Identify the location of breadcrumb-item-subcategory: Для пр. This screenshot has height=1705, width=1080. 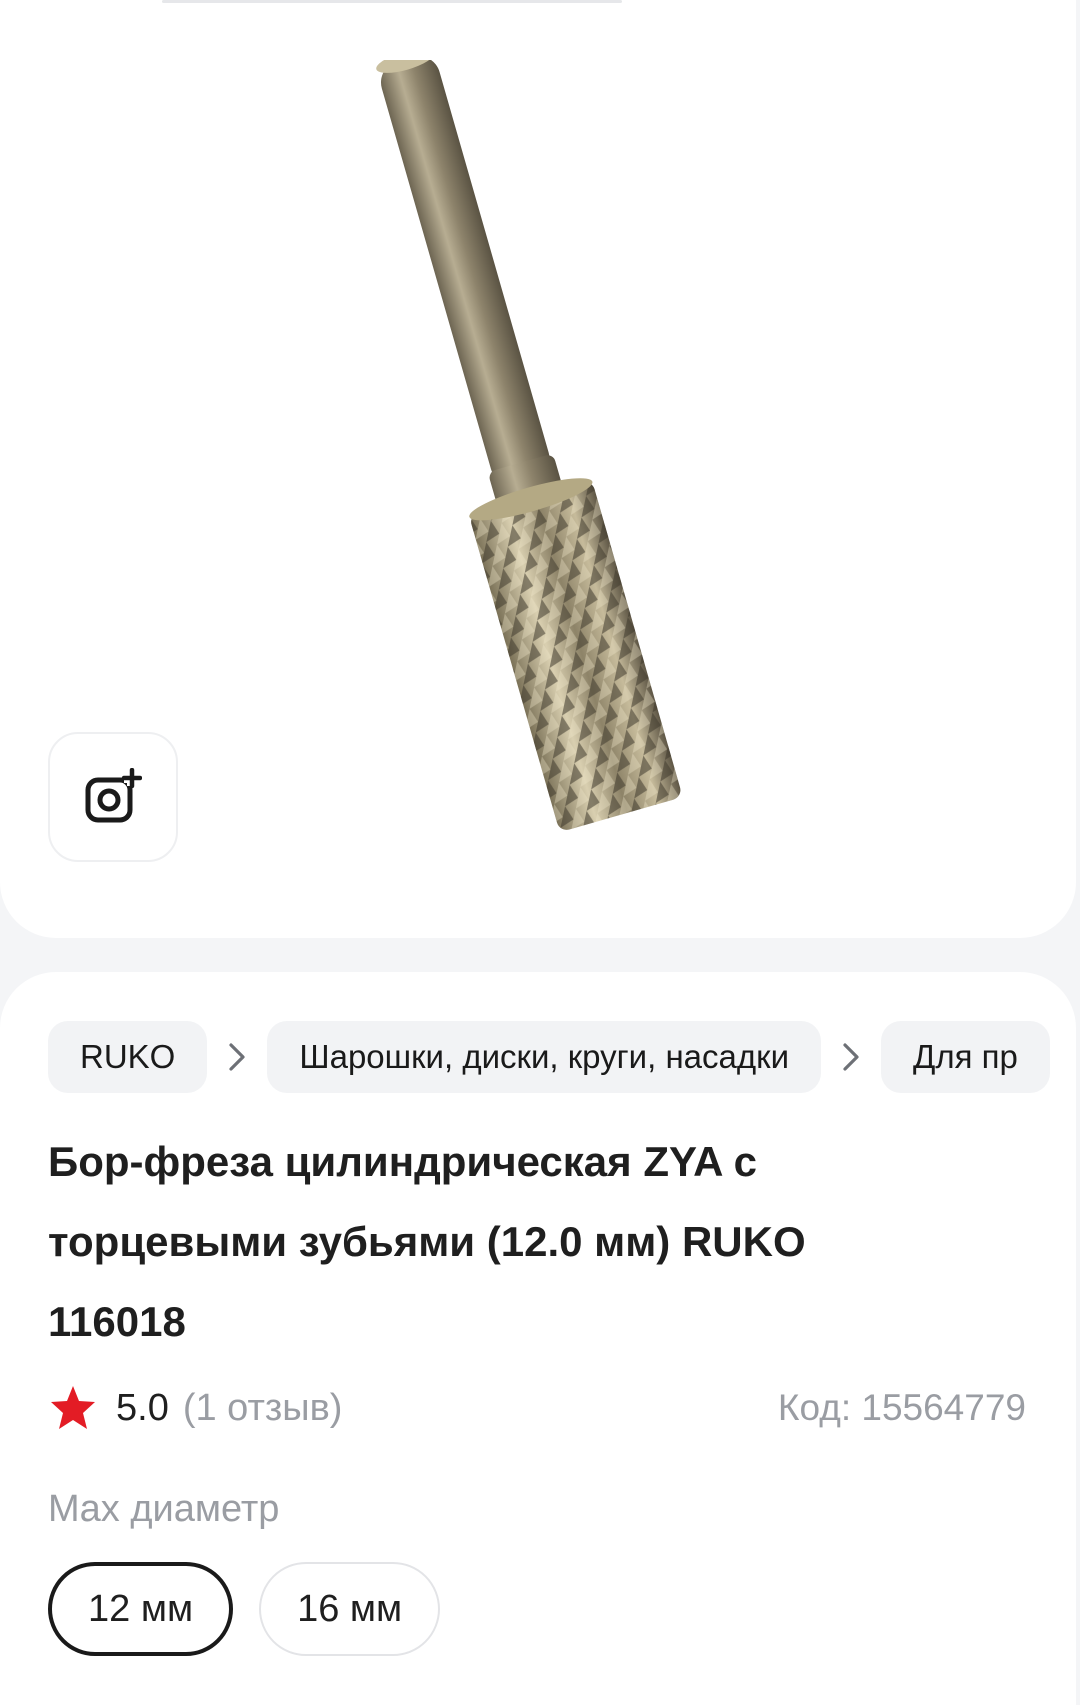
(965, 1057).